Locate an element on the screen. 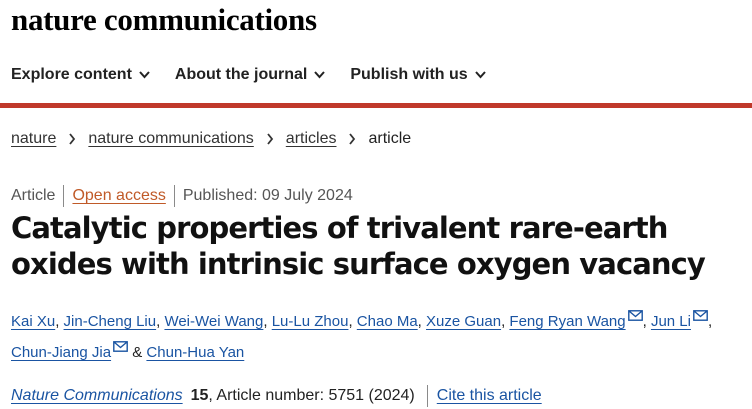  author-link: Xuze Guan is located at coordinates (463, 321).